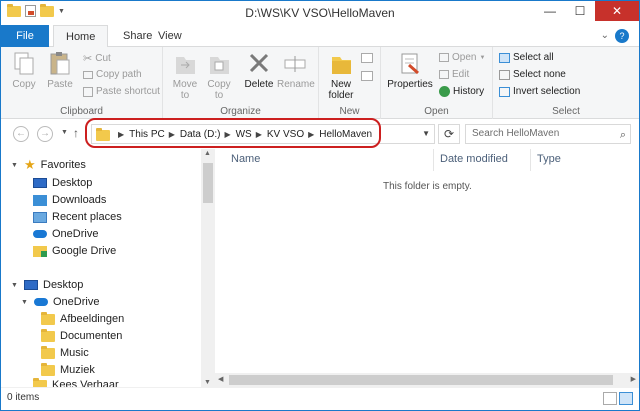 The height and width of the screenshot is (411, 640). What do you see at coordinates (81, 335) in the screenshot?
I see `nav-documenten: Documenten` at bounding box center [81, 335].